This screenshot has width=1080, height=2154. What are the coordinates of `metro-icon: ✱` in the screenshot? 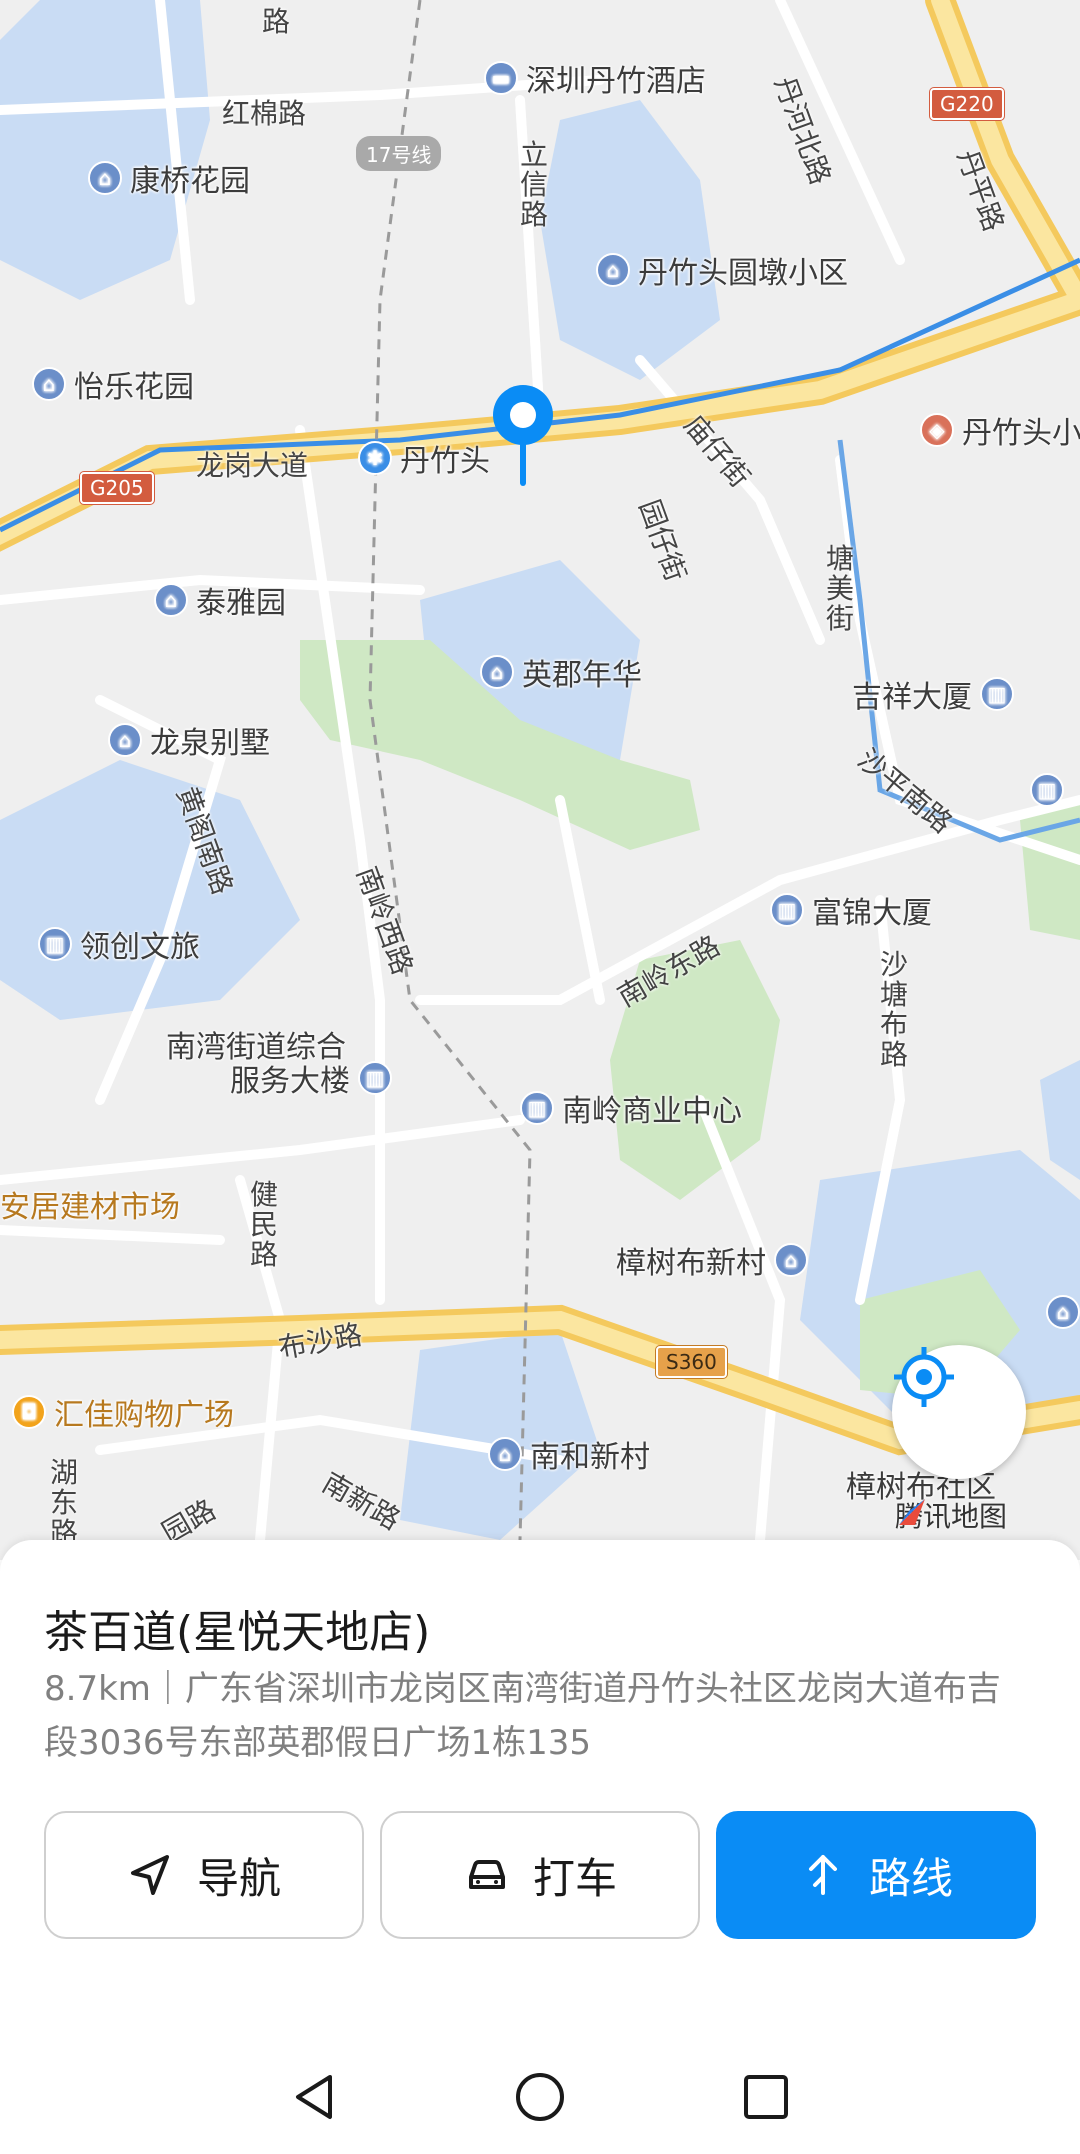 It's located at (375, 458).